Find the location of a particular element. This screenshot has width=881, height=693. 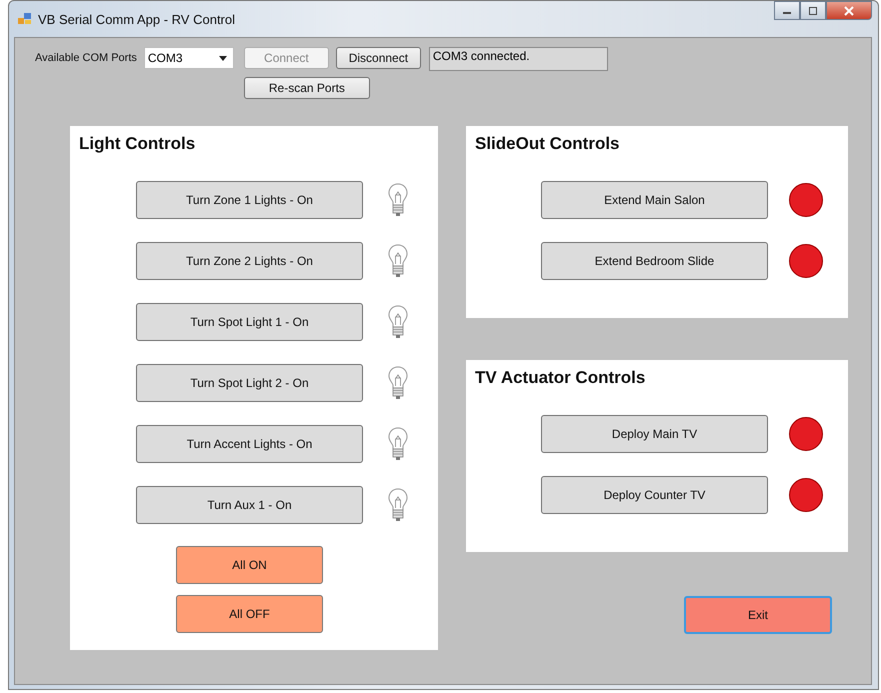

tv-deploy-button: Deploy Main TV is located at coordinates (654, 434).